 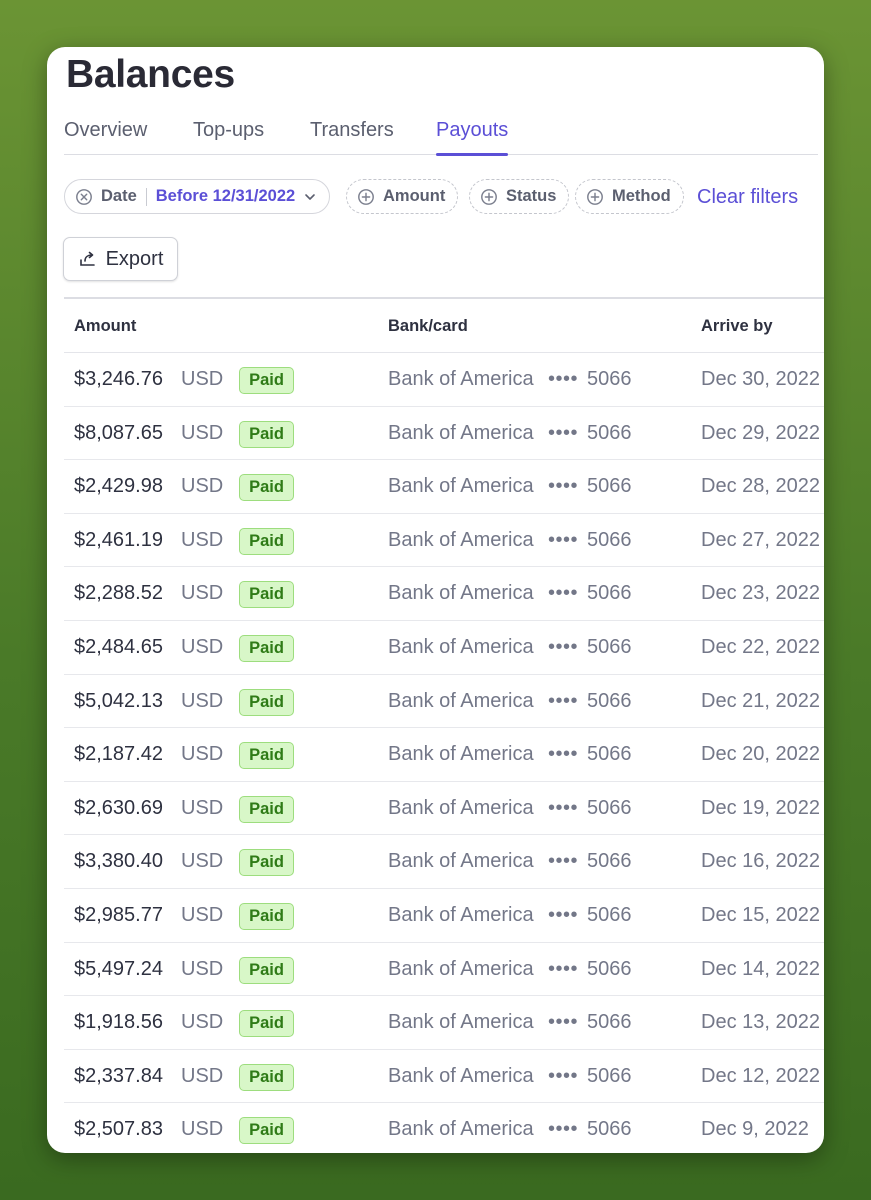 What do you see at coordinates (760, 593) in the screenshot?
I see `arrive-by-date: Dec 23, 2022` at bounding box center [760, 593].